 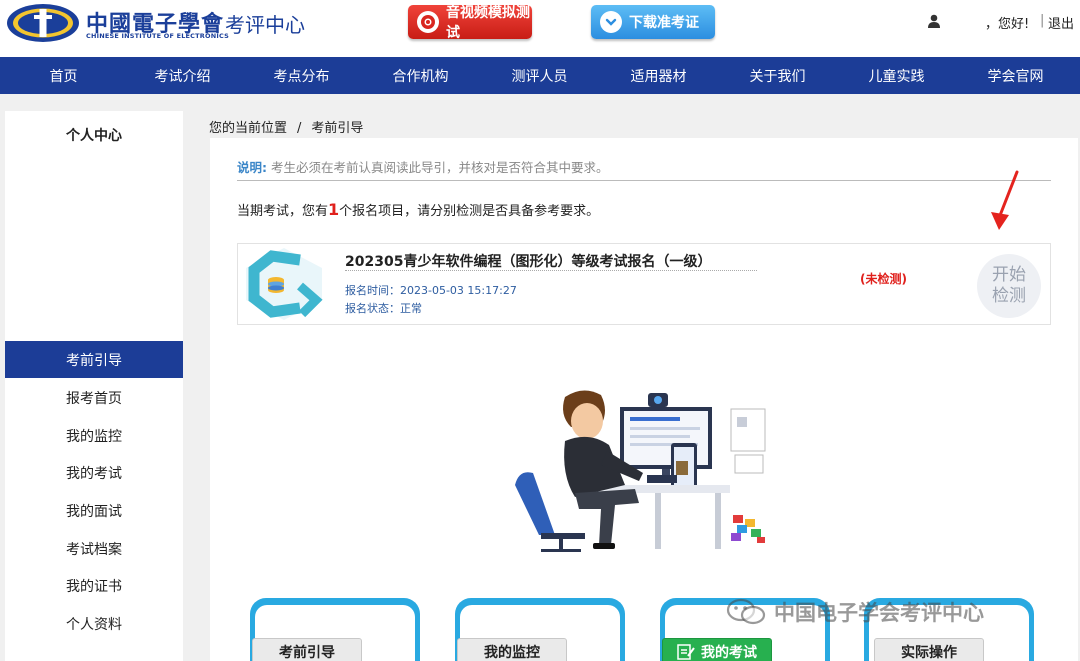 I want to click on nav-evaluators: 测评人员, so click(x=539, y=75).